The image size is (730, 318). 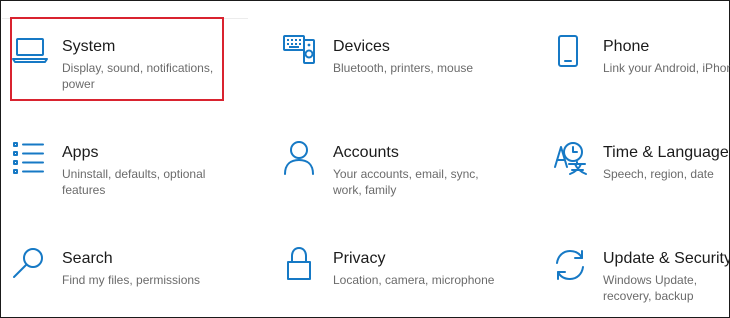 What do you see at coordinates (361, 46) in the screenshot?
I see `tile-title: Devices` at bounding box center [361, 46].